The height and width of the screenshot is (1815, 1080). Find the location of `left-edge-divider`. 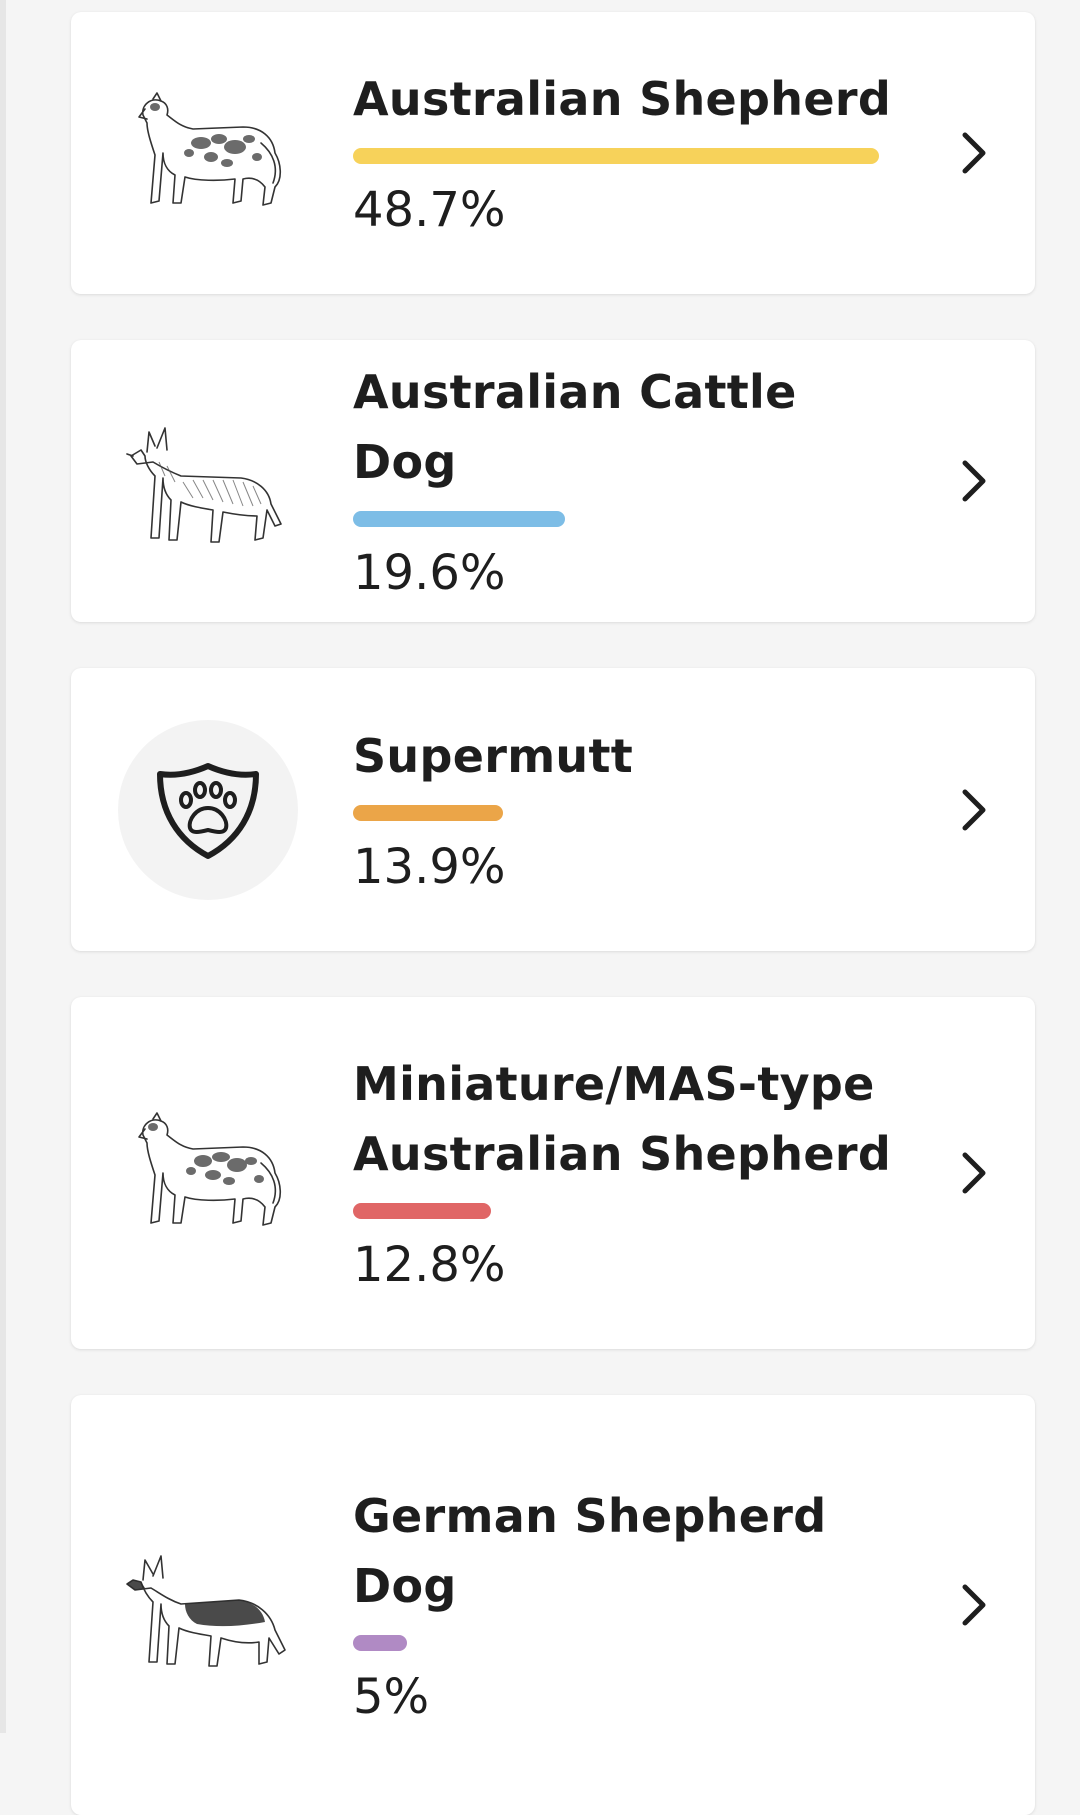

left-edge-divider is located at coordinates (3, 866).